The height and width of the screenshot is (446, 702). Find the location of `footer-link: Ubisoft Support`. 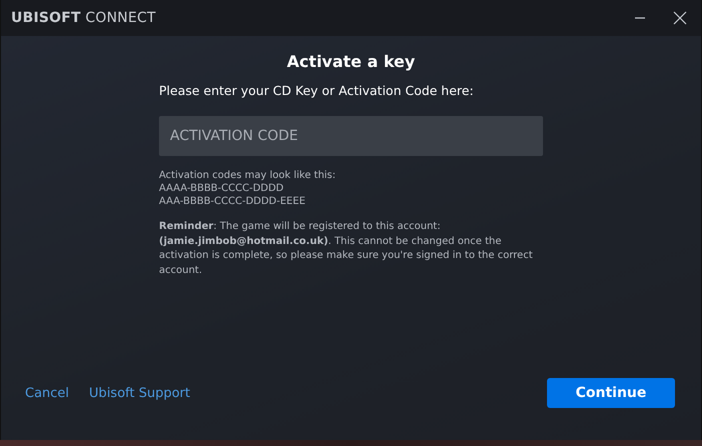

footer-link: Ubisoft Support is located at coordinates (139, 393).